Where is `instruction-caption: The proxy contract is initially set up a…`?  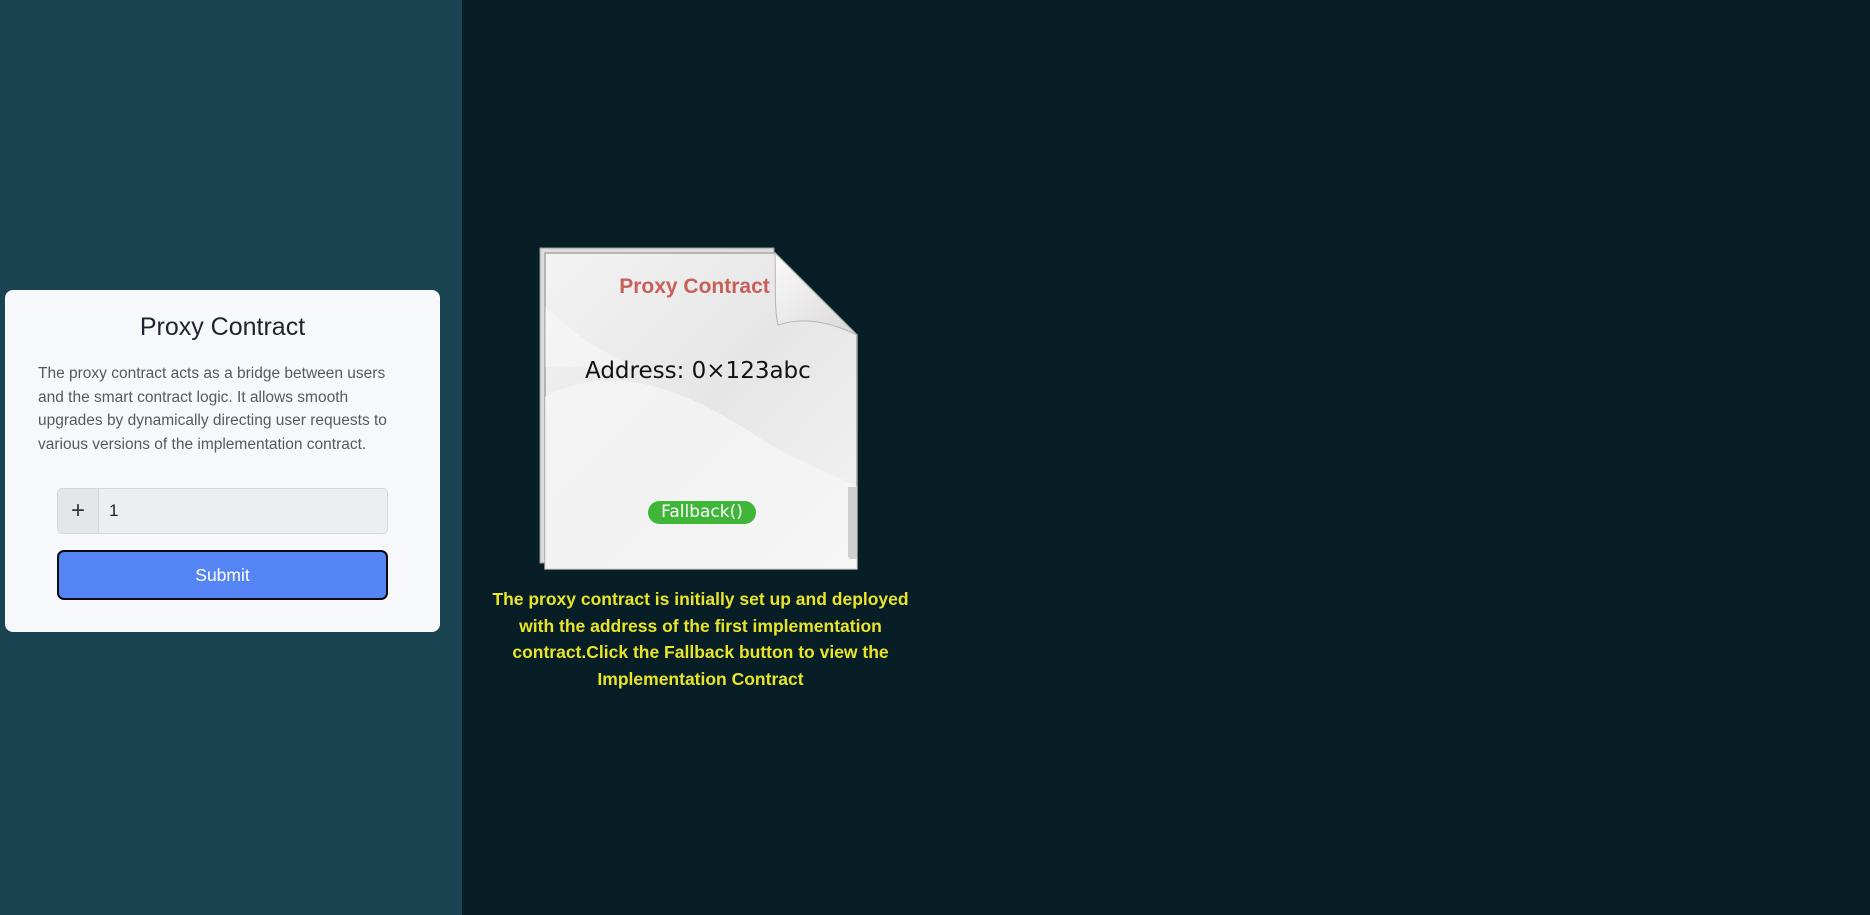 instruction-caption: The proxy contract is initially set up a… is located at coordinates (700, 639).